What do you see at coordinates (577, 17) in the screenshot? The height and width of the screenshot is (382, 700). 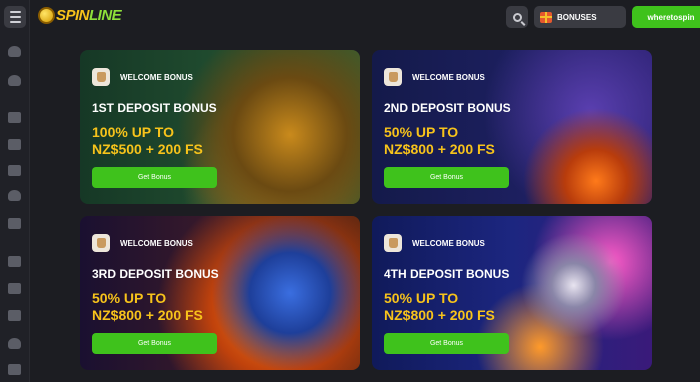 I see `bonuses-label: BONUSES` at bounding box center [577, 17].